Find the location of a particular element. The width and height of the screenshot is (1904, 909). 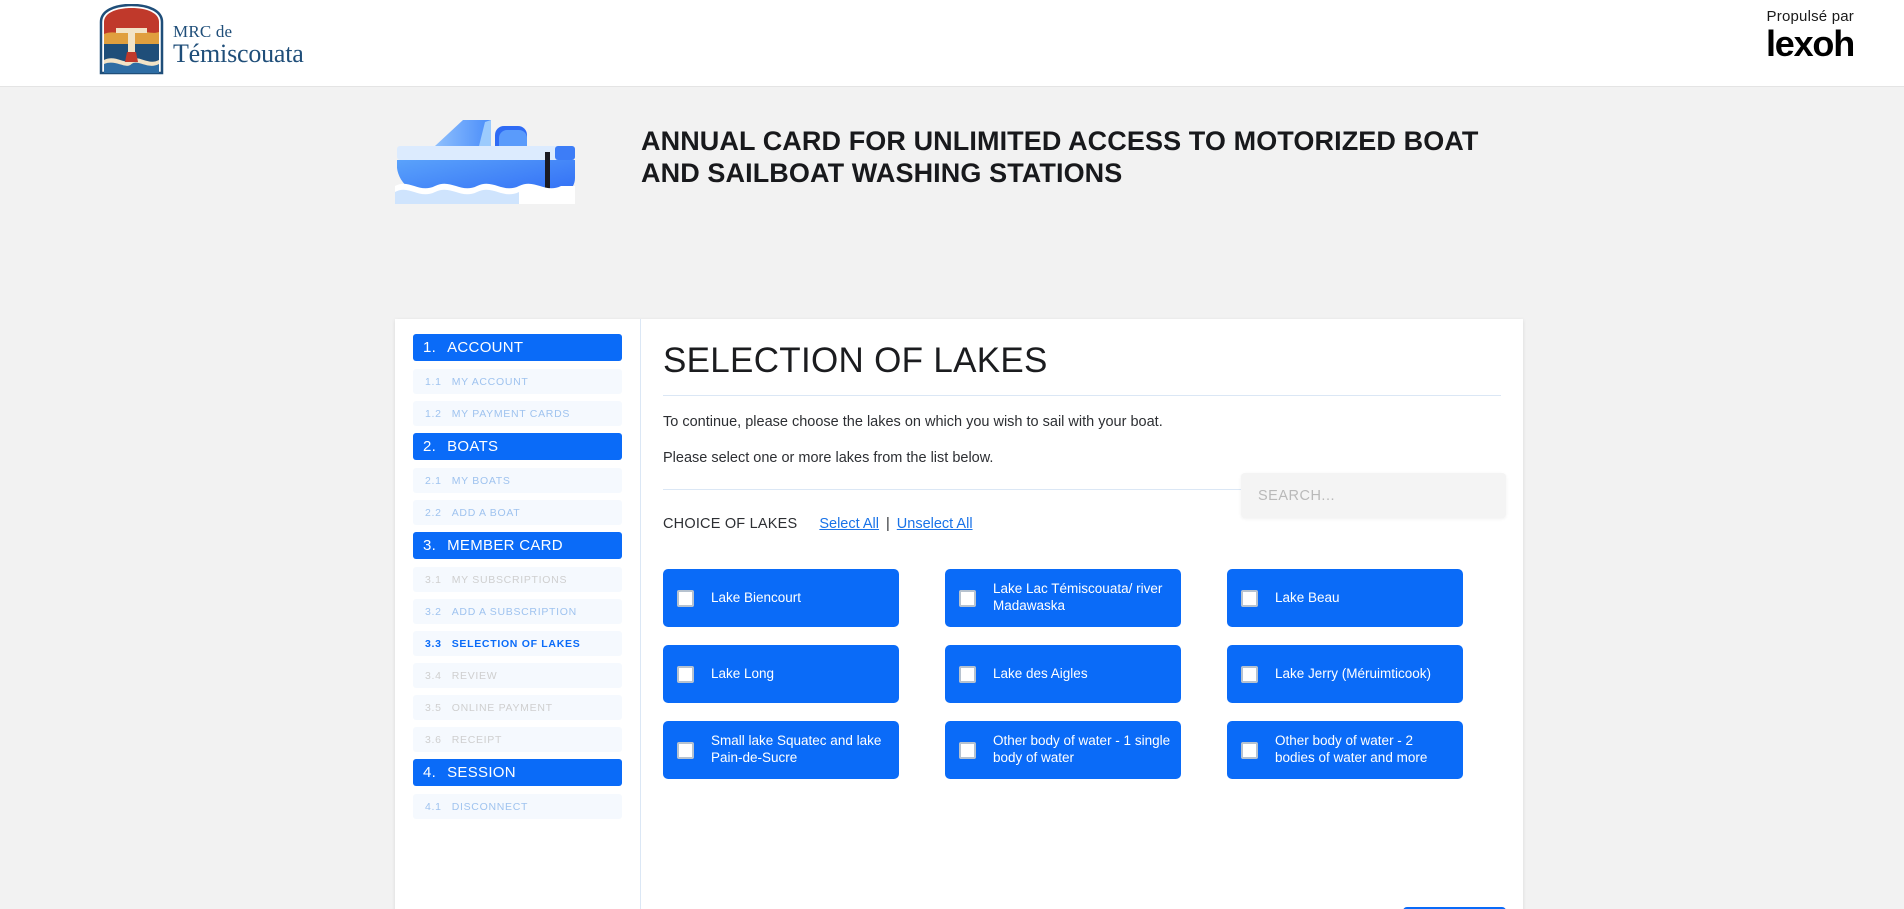

lake-label: Lake Lac Témiscouata/ river Madawaska is located at coordinates (1078, 597).